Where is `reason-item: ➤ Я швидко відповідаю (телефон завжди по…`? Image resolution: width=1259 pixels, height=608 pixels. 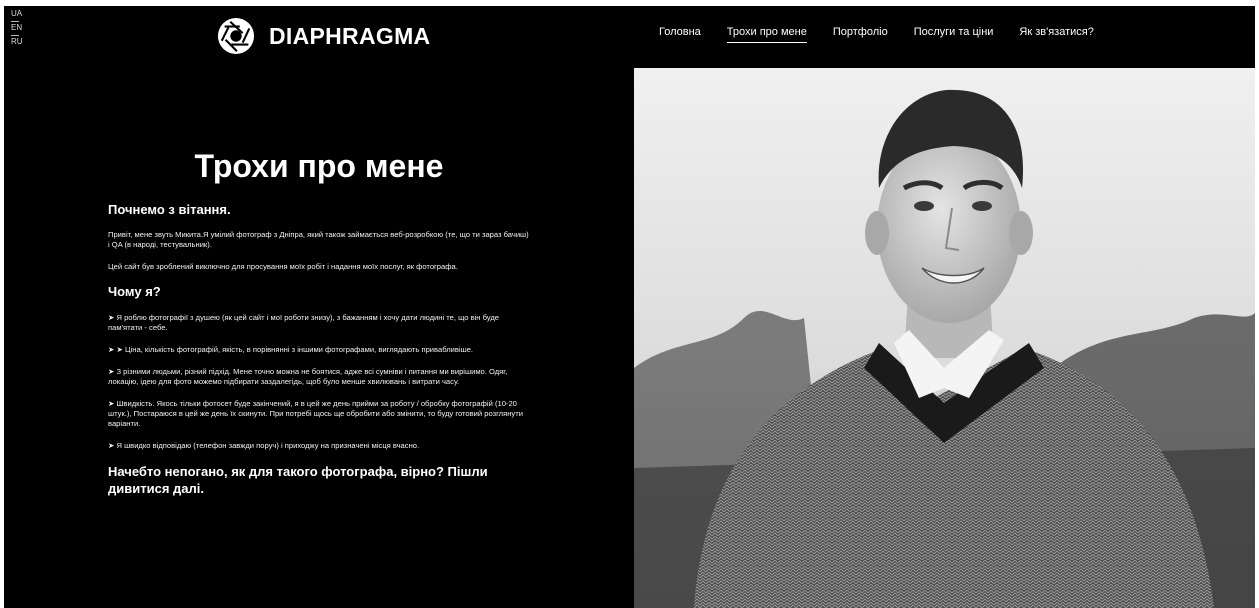 reason-item: ➤ Я швидко відповідаю (телефон завжди по… is located at coordinates (264, 445).